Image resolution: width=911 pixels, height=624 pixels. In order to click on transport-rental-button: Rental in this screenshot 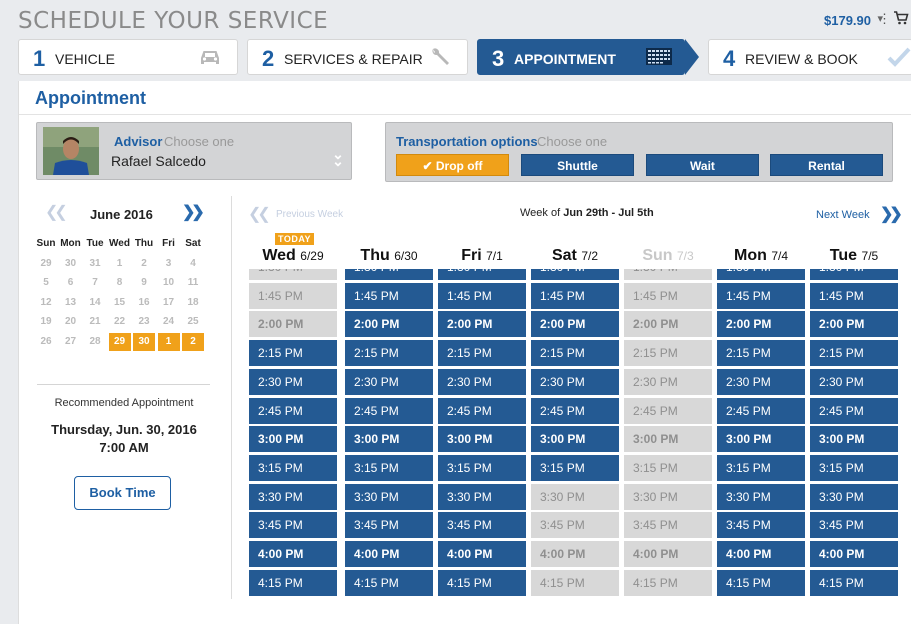, I will do `click(826, 165)`.